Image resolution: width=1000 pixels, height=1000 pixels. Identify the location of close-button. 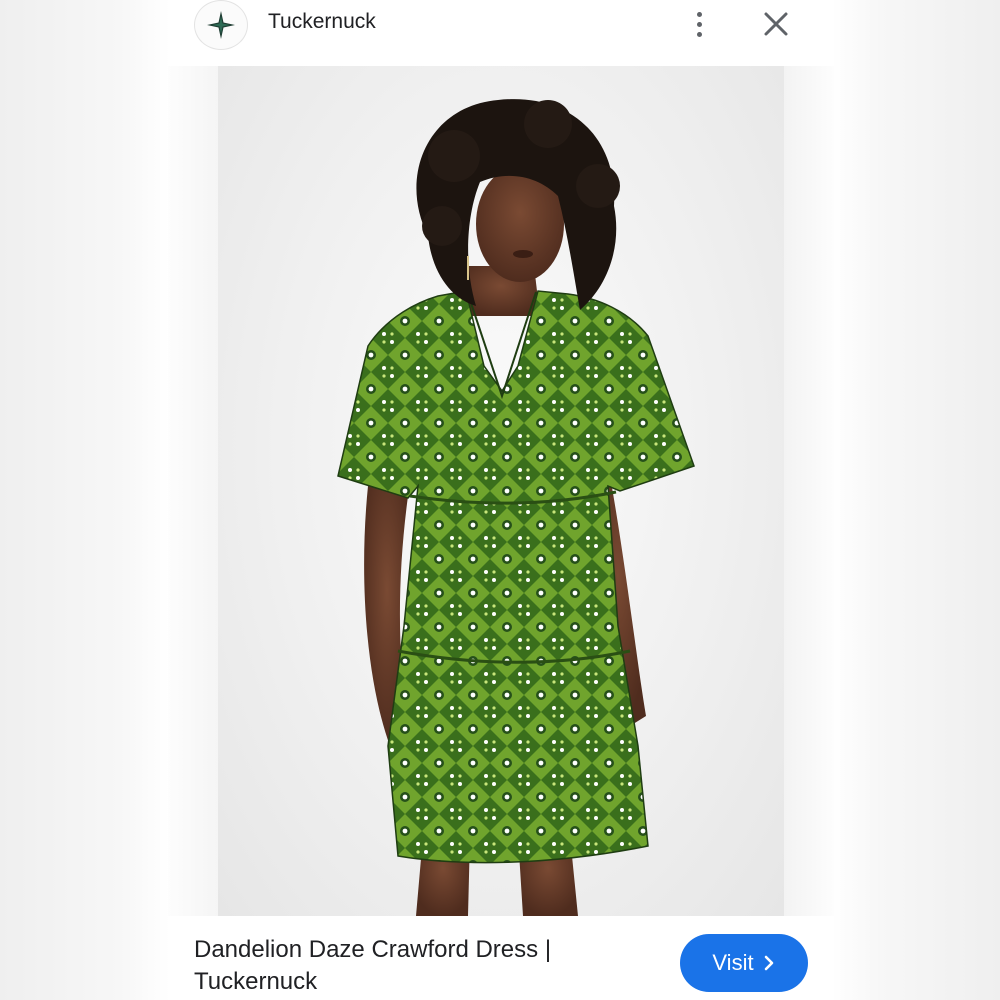
(776, 24).